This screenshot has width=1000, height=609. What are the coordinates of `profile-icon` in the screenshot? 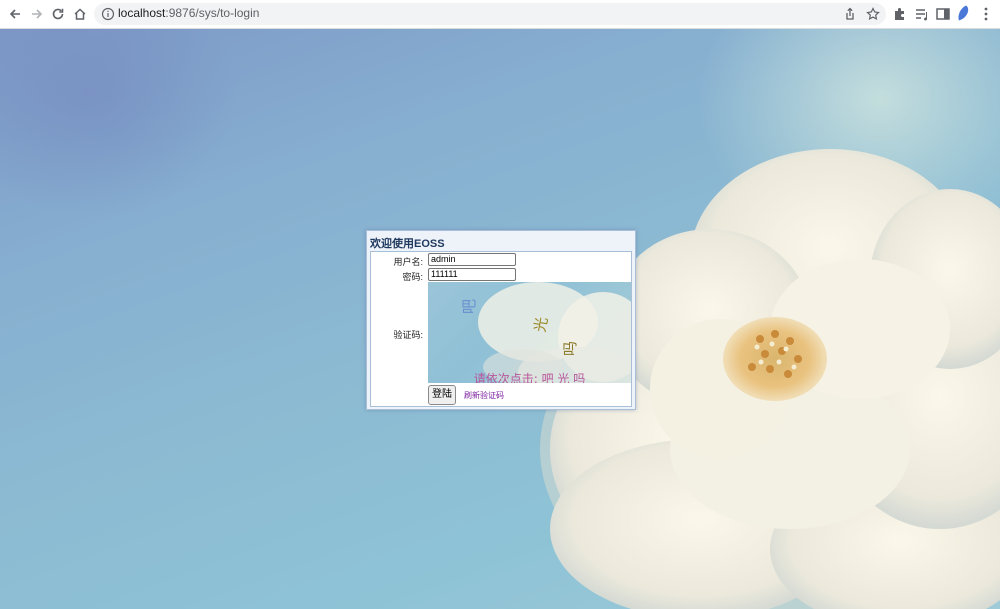 It's located at (963, 13).